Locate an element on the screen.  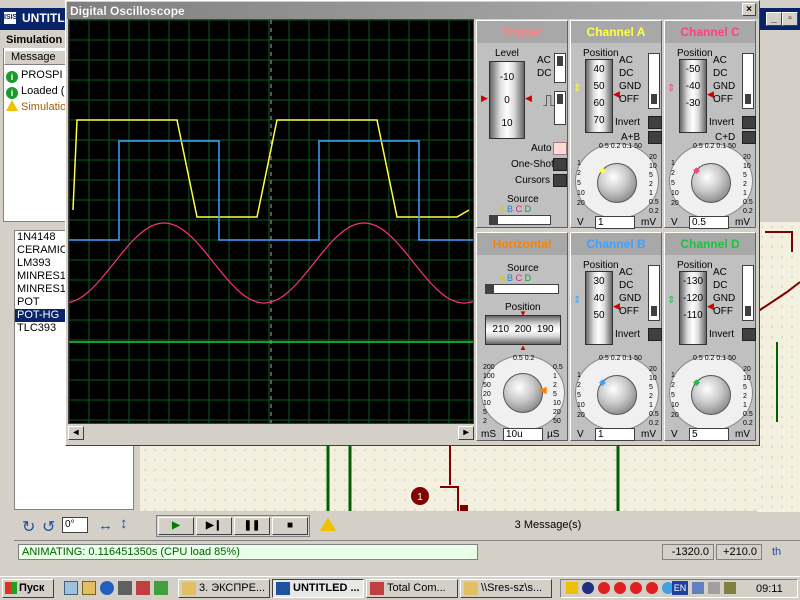
clock: 09:11 is located at coordinates (769, 589).